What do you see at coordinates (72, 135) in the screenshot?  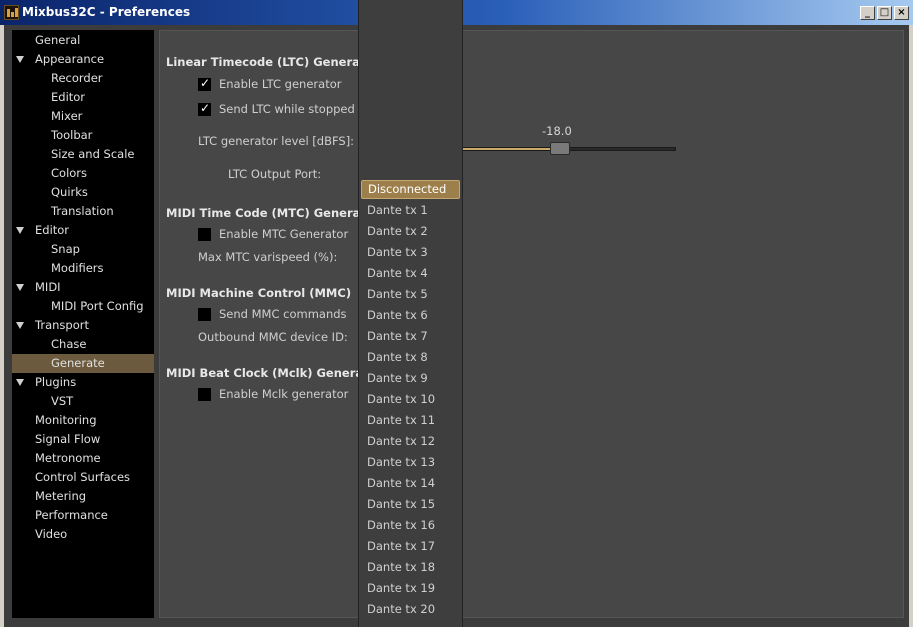 I see `sidebar-item-label: Toolbar` at bounding box center [72, 135].